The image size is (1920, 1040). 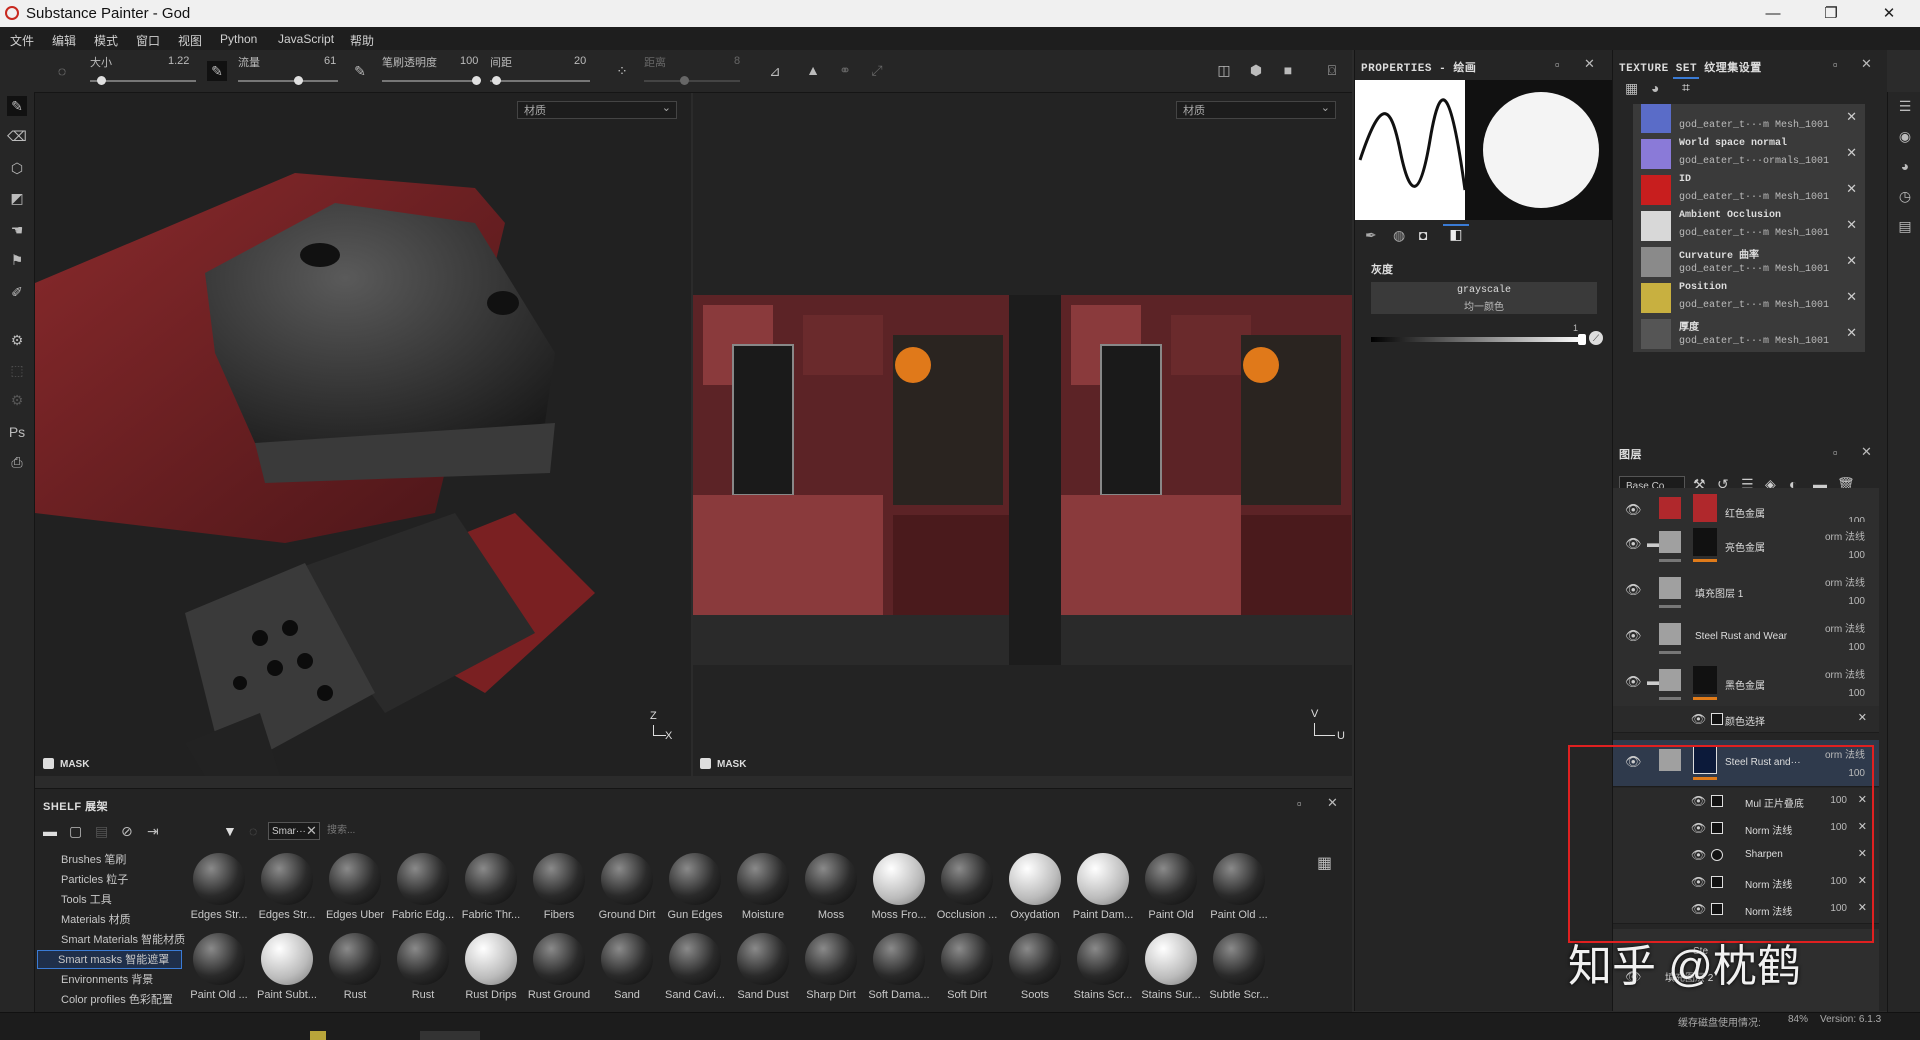 What do you see at coordinates (967, 995) in the screenshot?
I see `smart-mask-label: Soft Dirt` at bounding box center [967, 995].